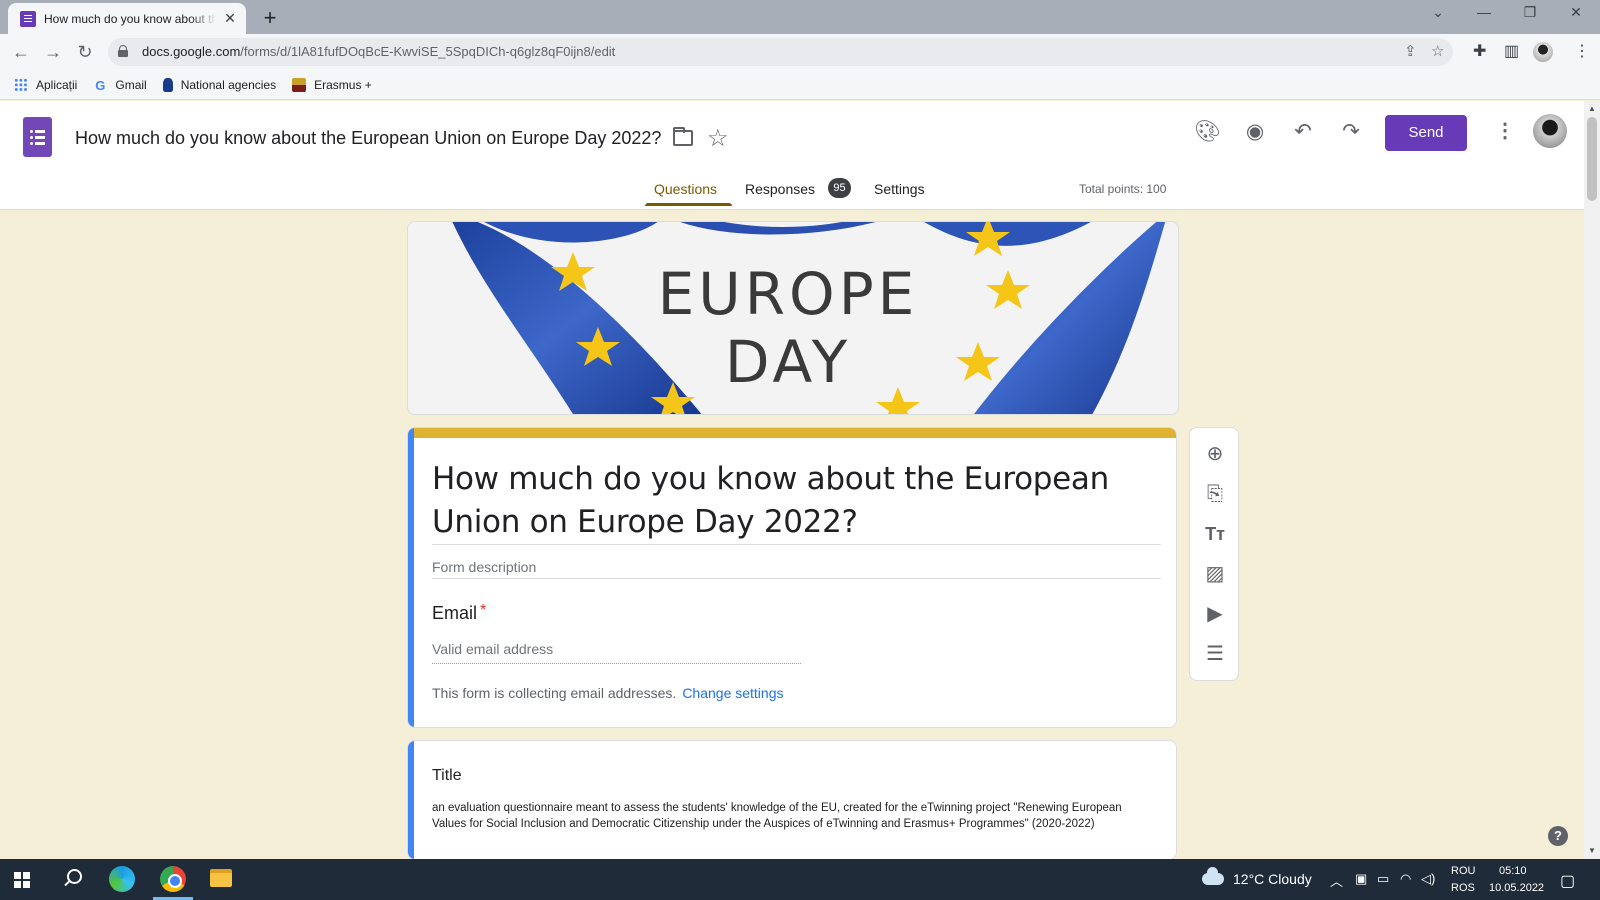 This screenshot has height=900, width=1600. What do you see at coordinates (57, 84) in the screenshot?
I see `bookmark-label: Aplicații` at bounding box center [57, 84].